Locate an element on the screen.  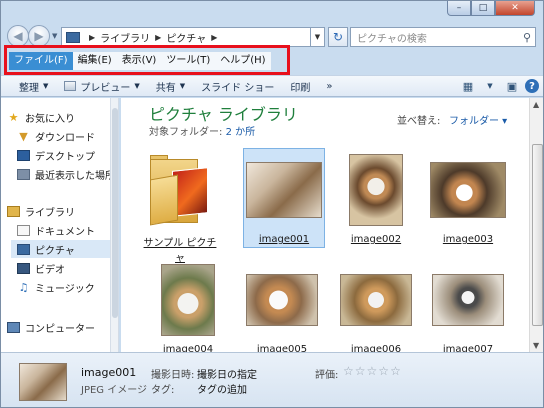
sidebar-label: 最近表示した場所 is located at coordinates (75, 176).